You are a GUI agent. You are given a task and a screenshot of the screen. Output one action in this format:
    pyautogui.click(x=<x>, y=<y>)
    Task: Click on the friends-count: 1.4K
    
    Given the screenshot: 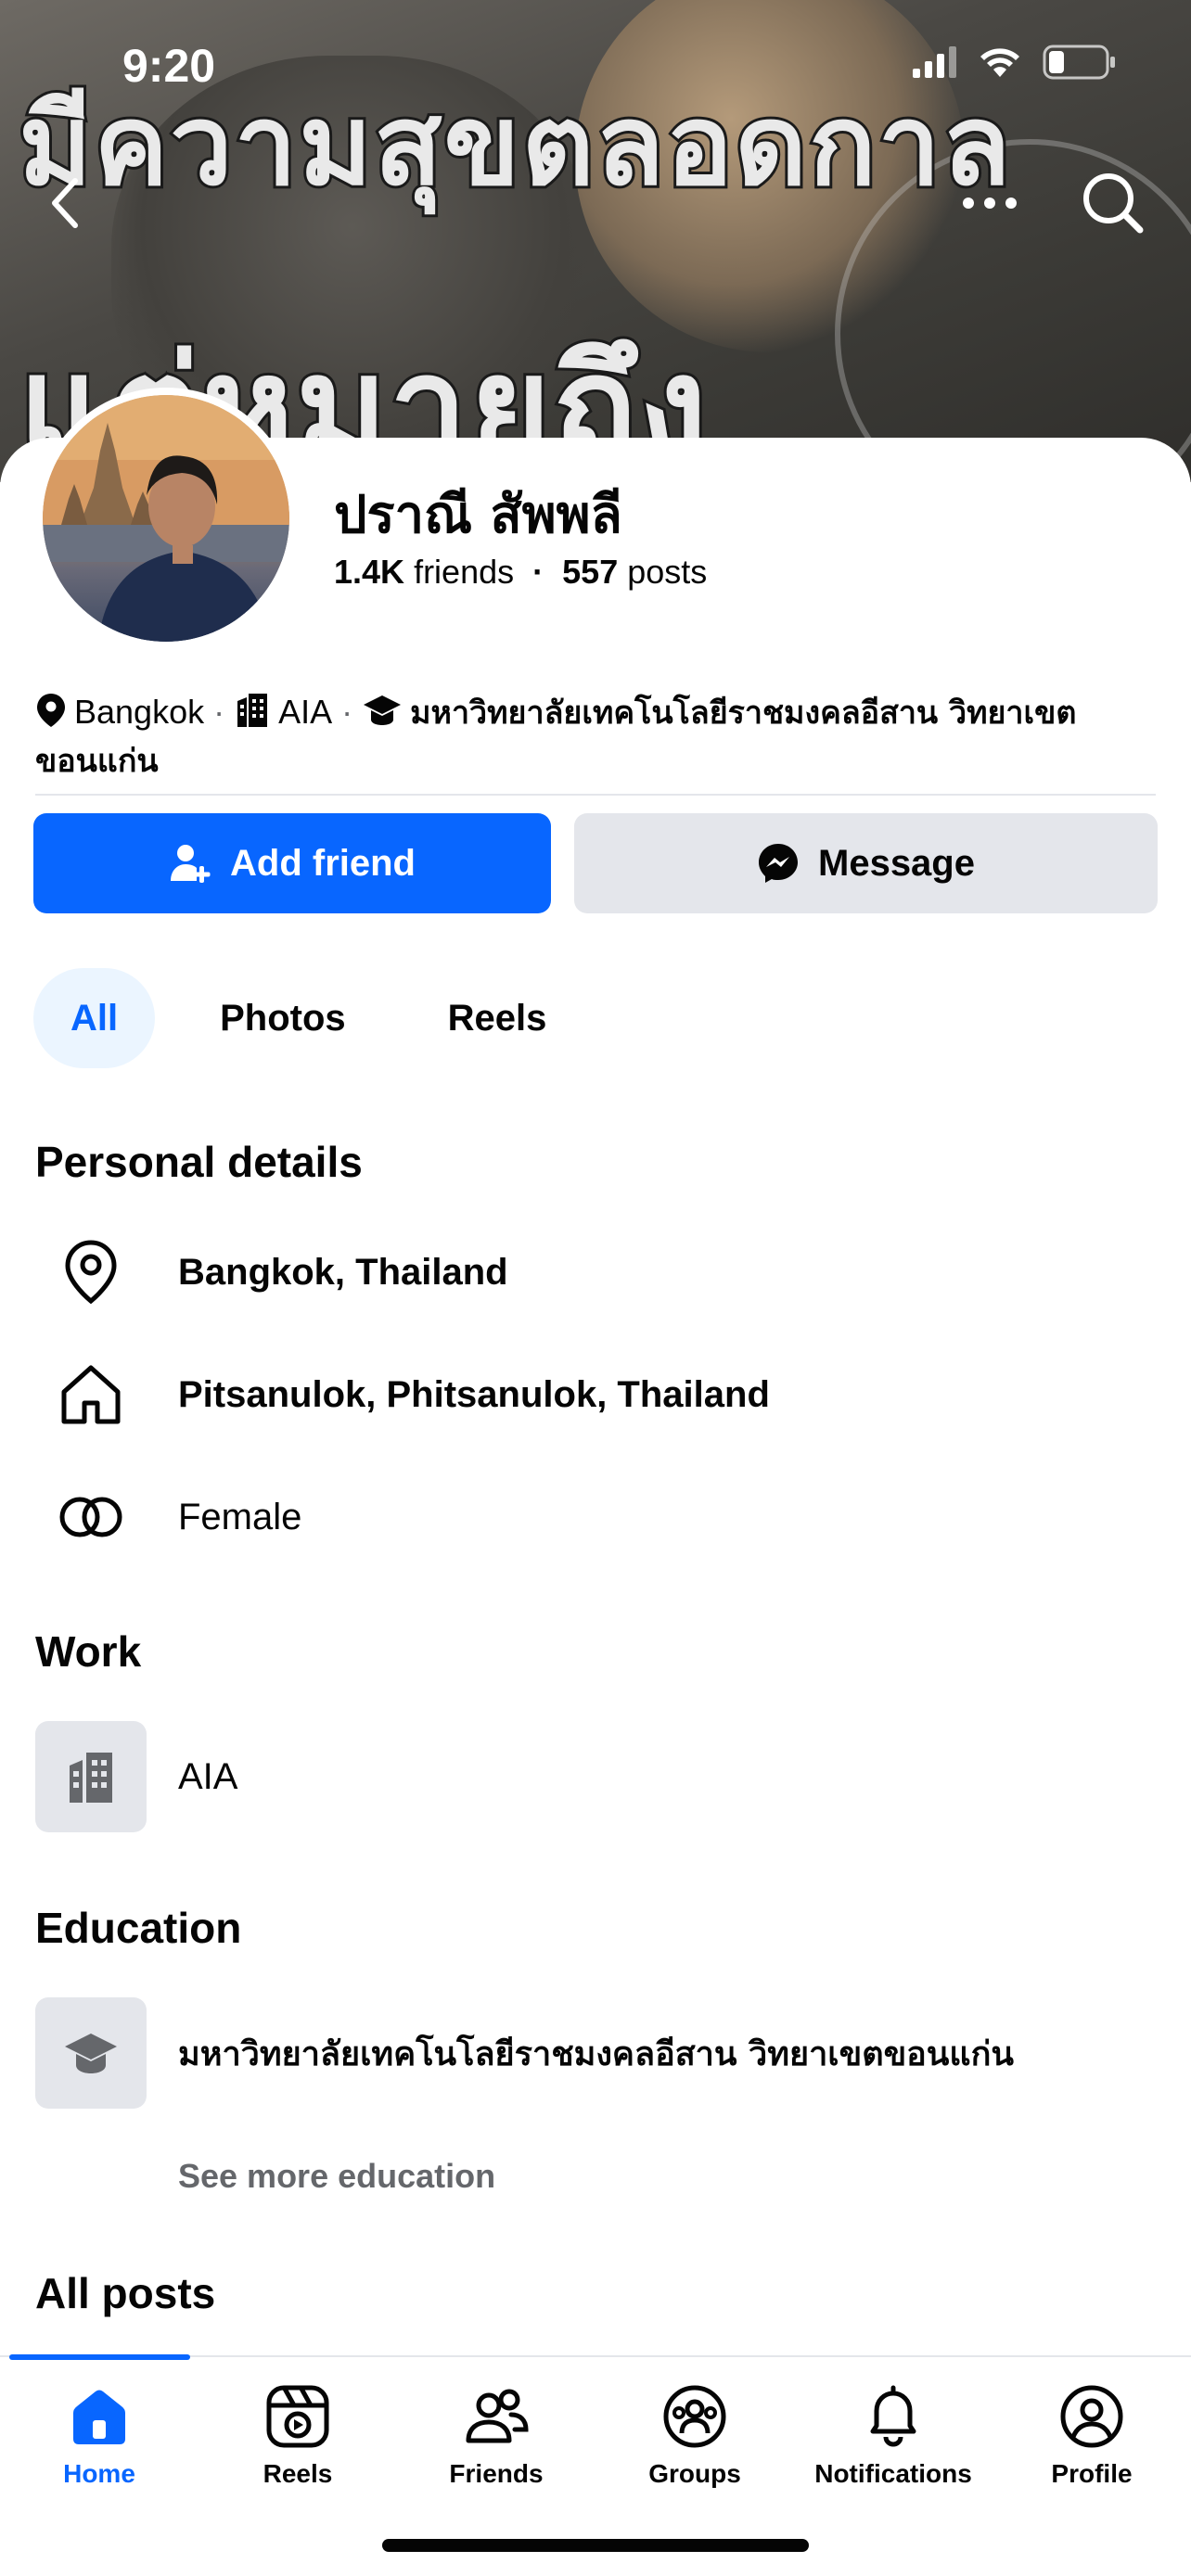 What is the action you would take?
    pyautogui.click(x=369, y=572)
    